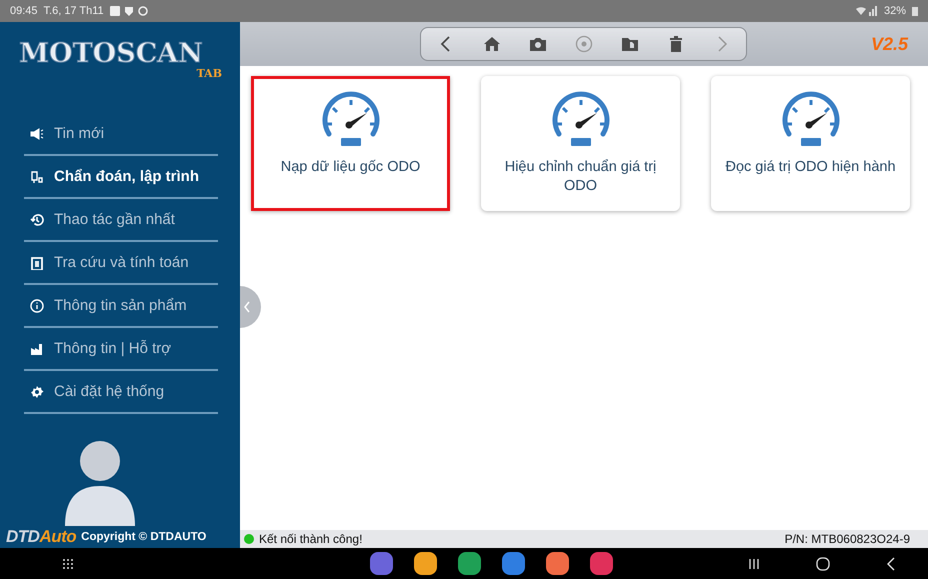  I want to click on clock-text: 09:45, so click(24, 11).